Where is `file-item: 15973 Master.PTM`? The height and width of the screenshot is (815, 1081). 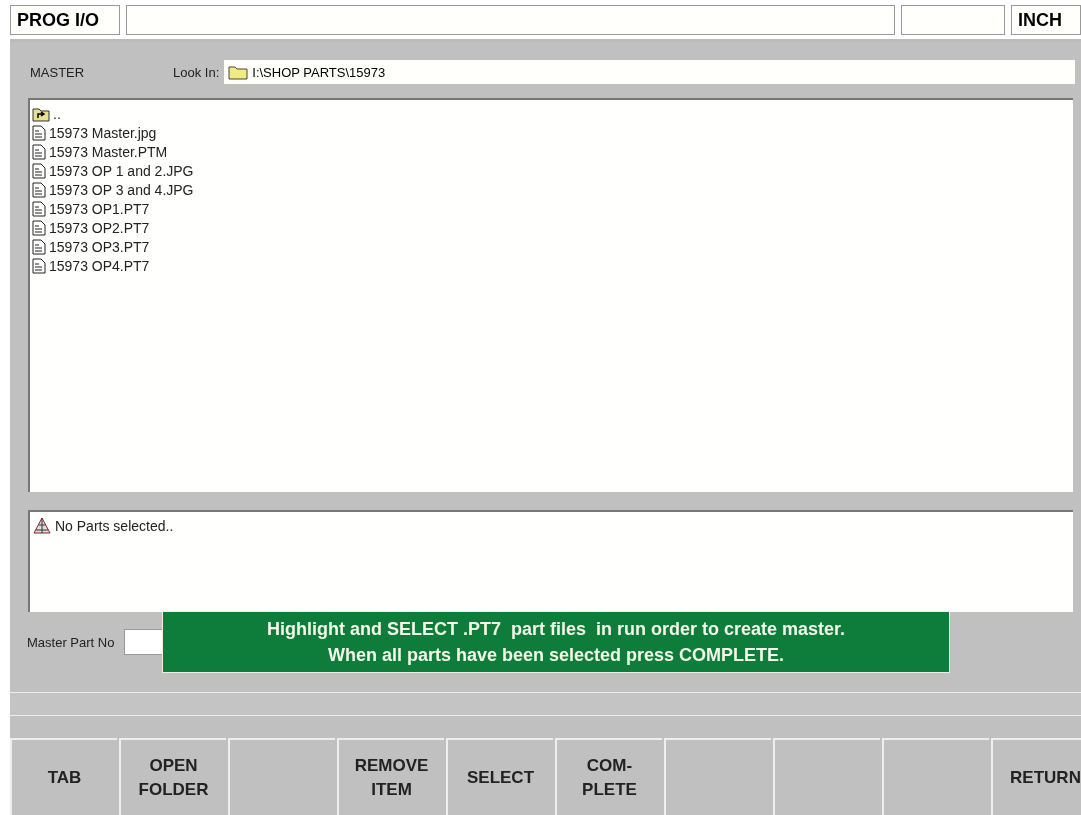 file-item: 15973 Master.PTM is located at coordinates (100, 151).